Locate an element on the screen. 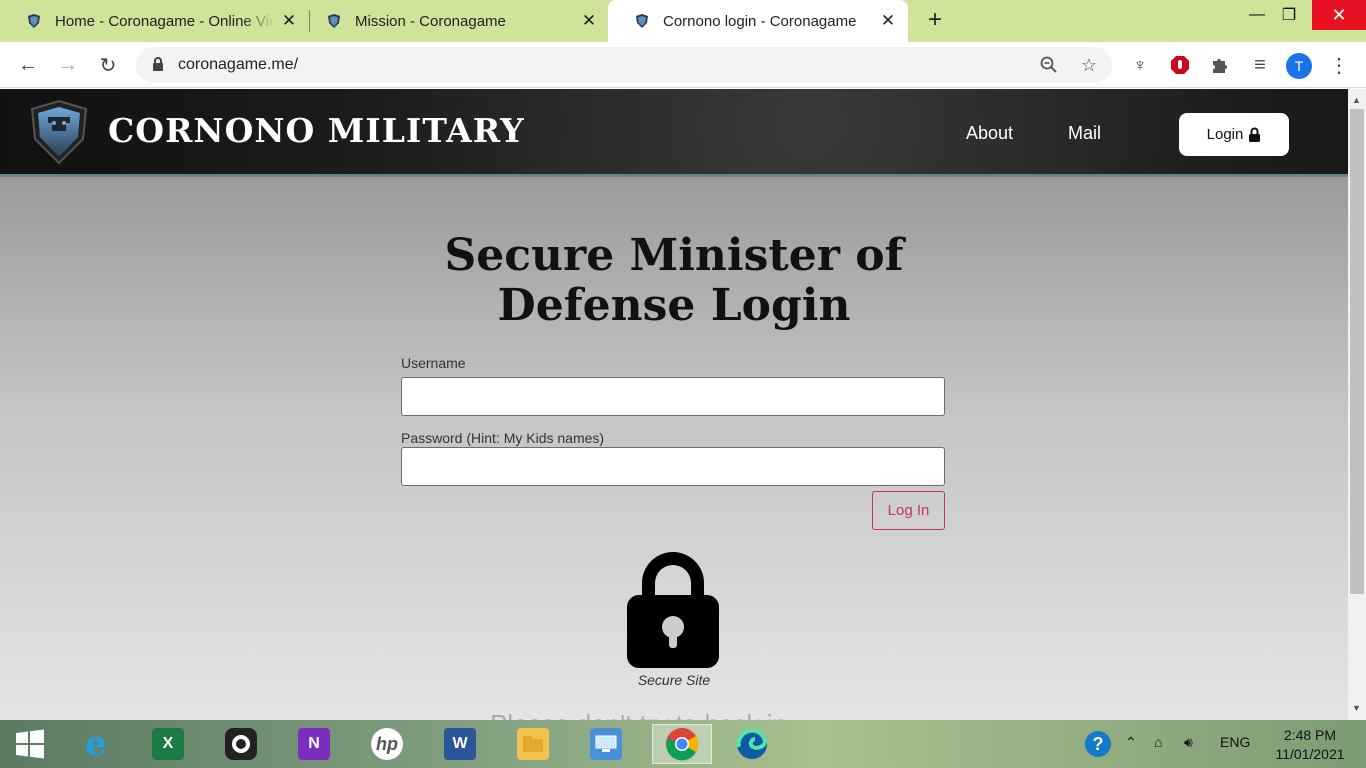 The width and height of the screenshot is (1366, 768). forward-arrow-icon: → is located at coordinates (68, 65).